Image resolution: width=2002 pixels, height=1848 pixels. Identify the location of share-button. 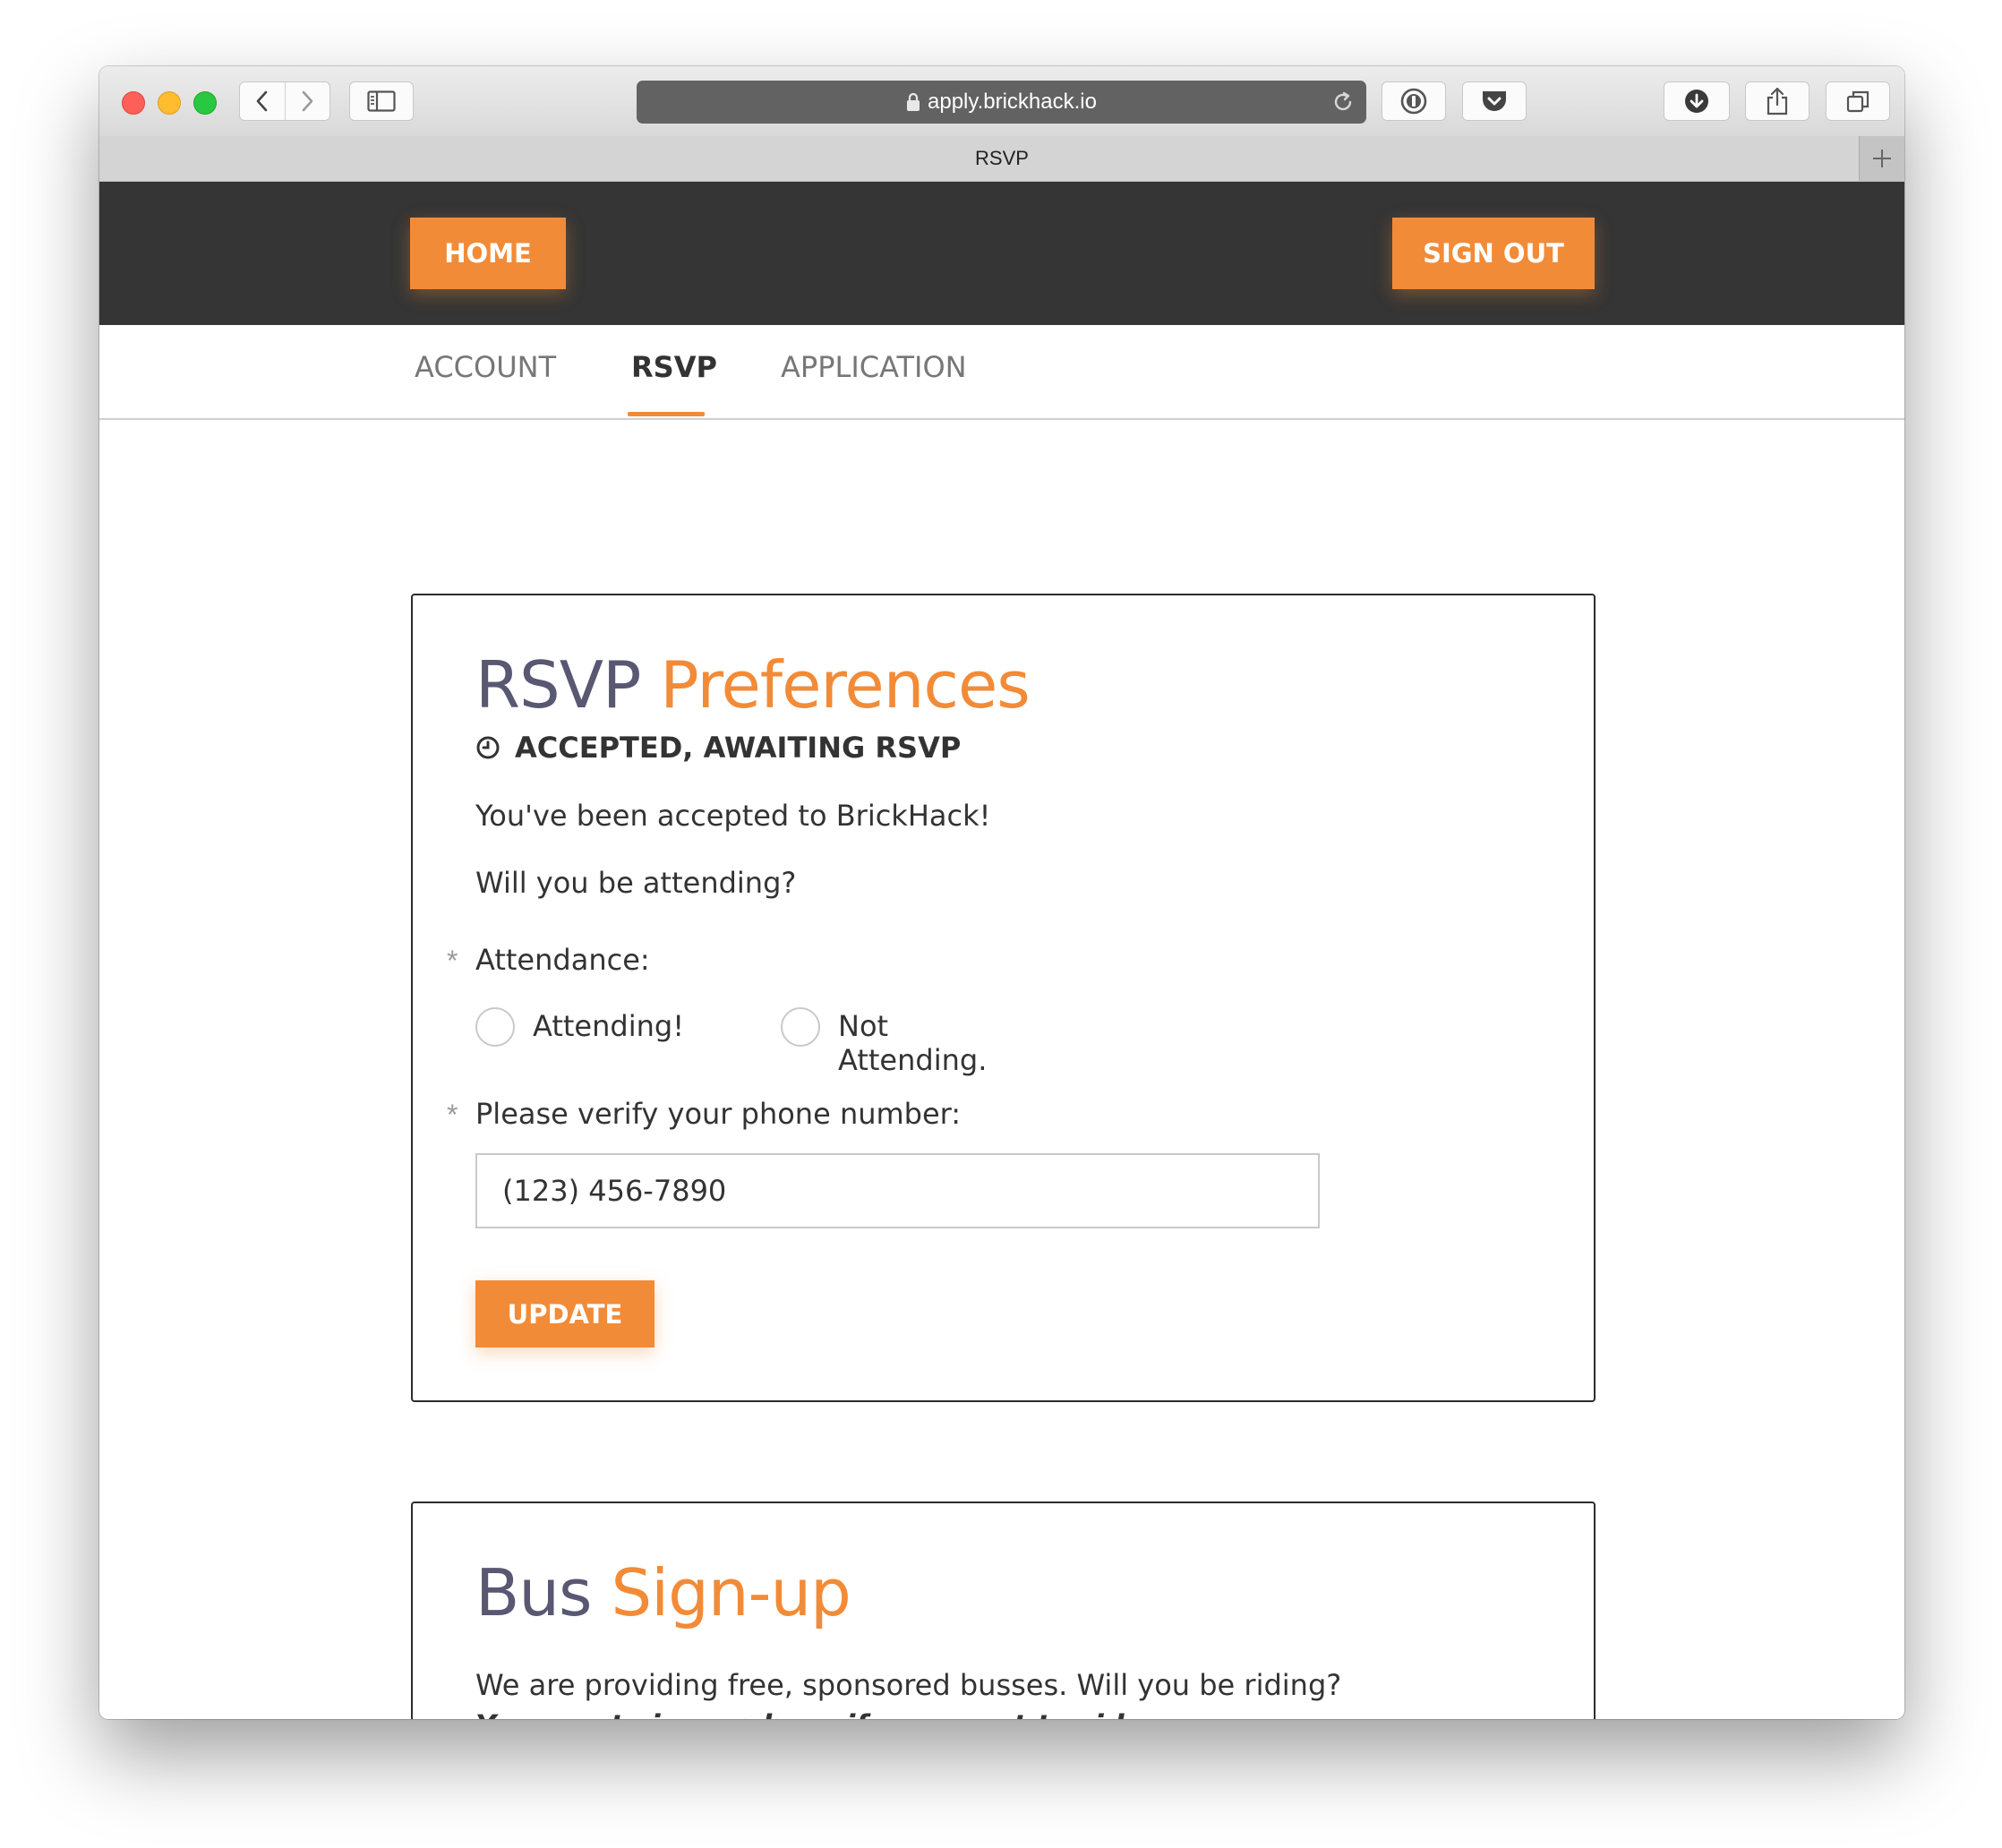
(1777, 101).